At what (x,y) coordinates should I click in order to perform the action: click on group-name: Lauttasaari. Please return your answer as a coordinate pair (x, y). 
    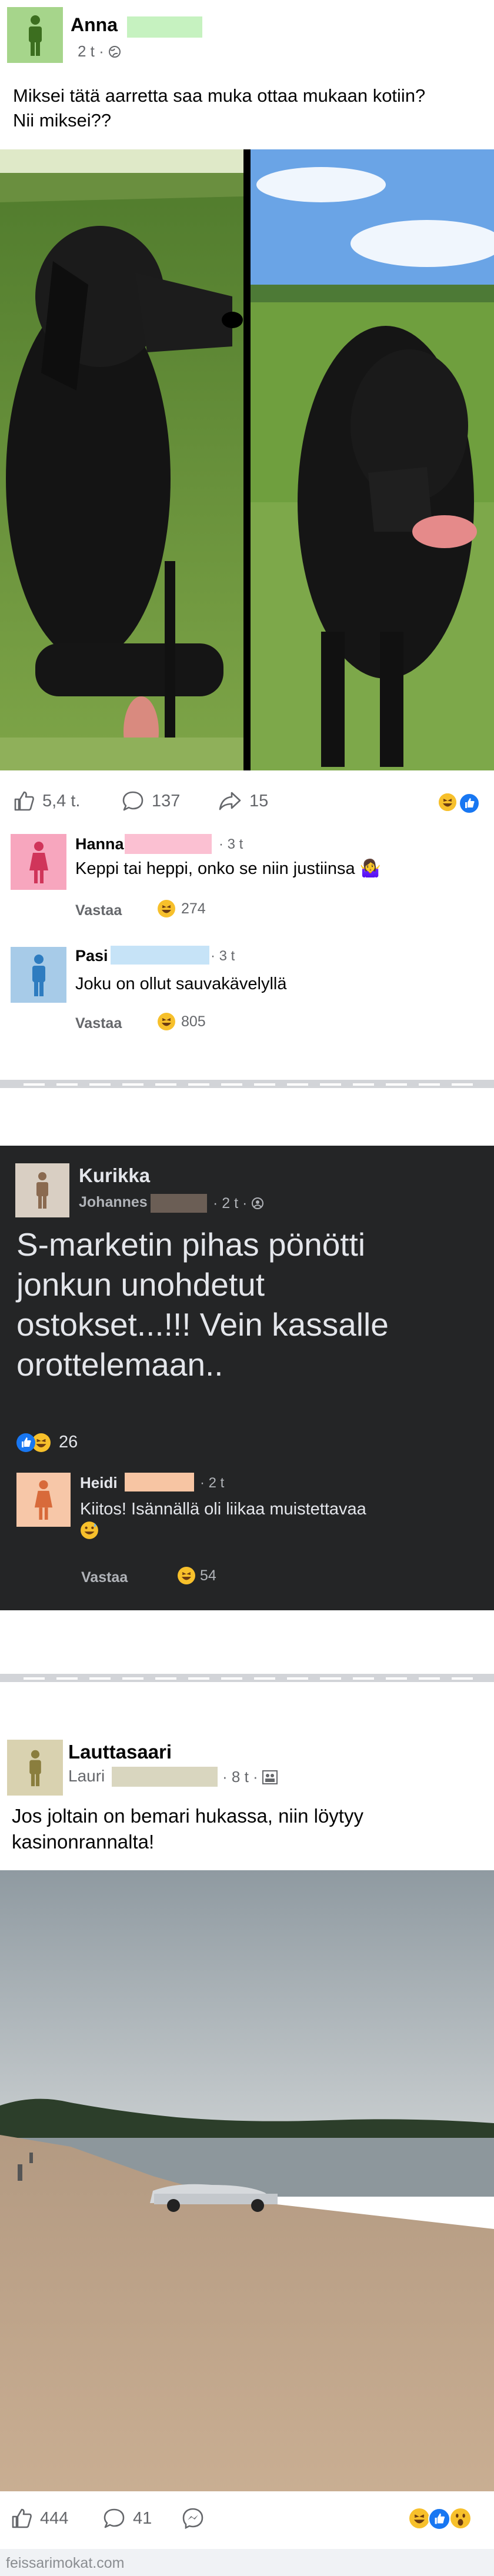
    Looking at the image, I should click on (120, 1752).